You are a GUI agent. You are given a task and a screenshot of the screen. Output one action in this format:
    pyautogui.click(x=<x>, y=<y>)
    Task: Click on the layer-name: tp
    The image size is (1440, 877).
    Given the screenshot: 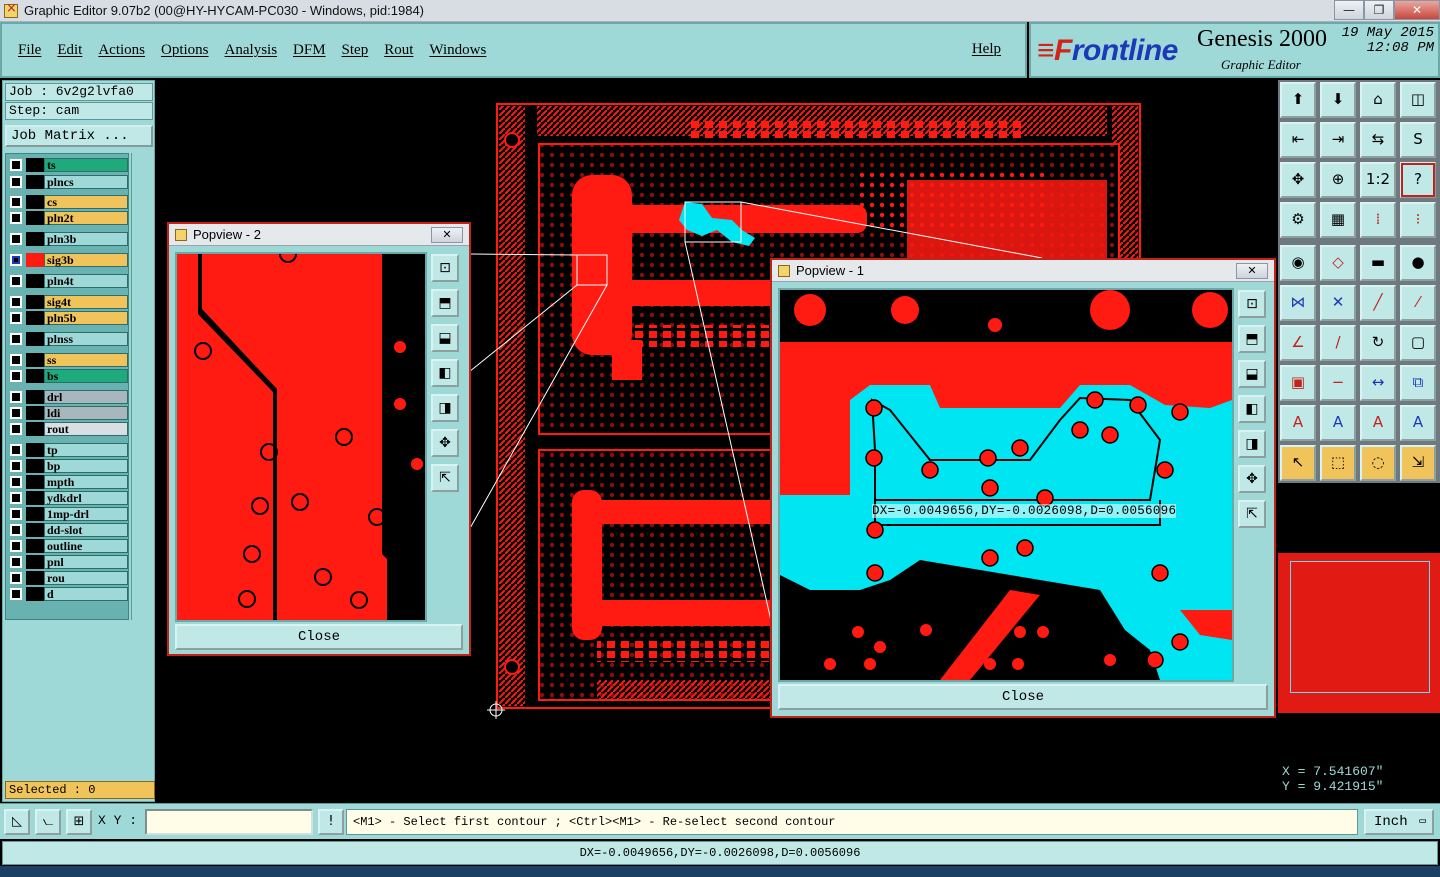 What is the action you would take?
    pyautogui.click(x=86, y=450)
    